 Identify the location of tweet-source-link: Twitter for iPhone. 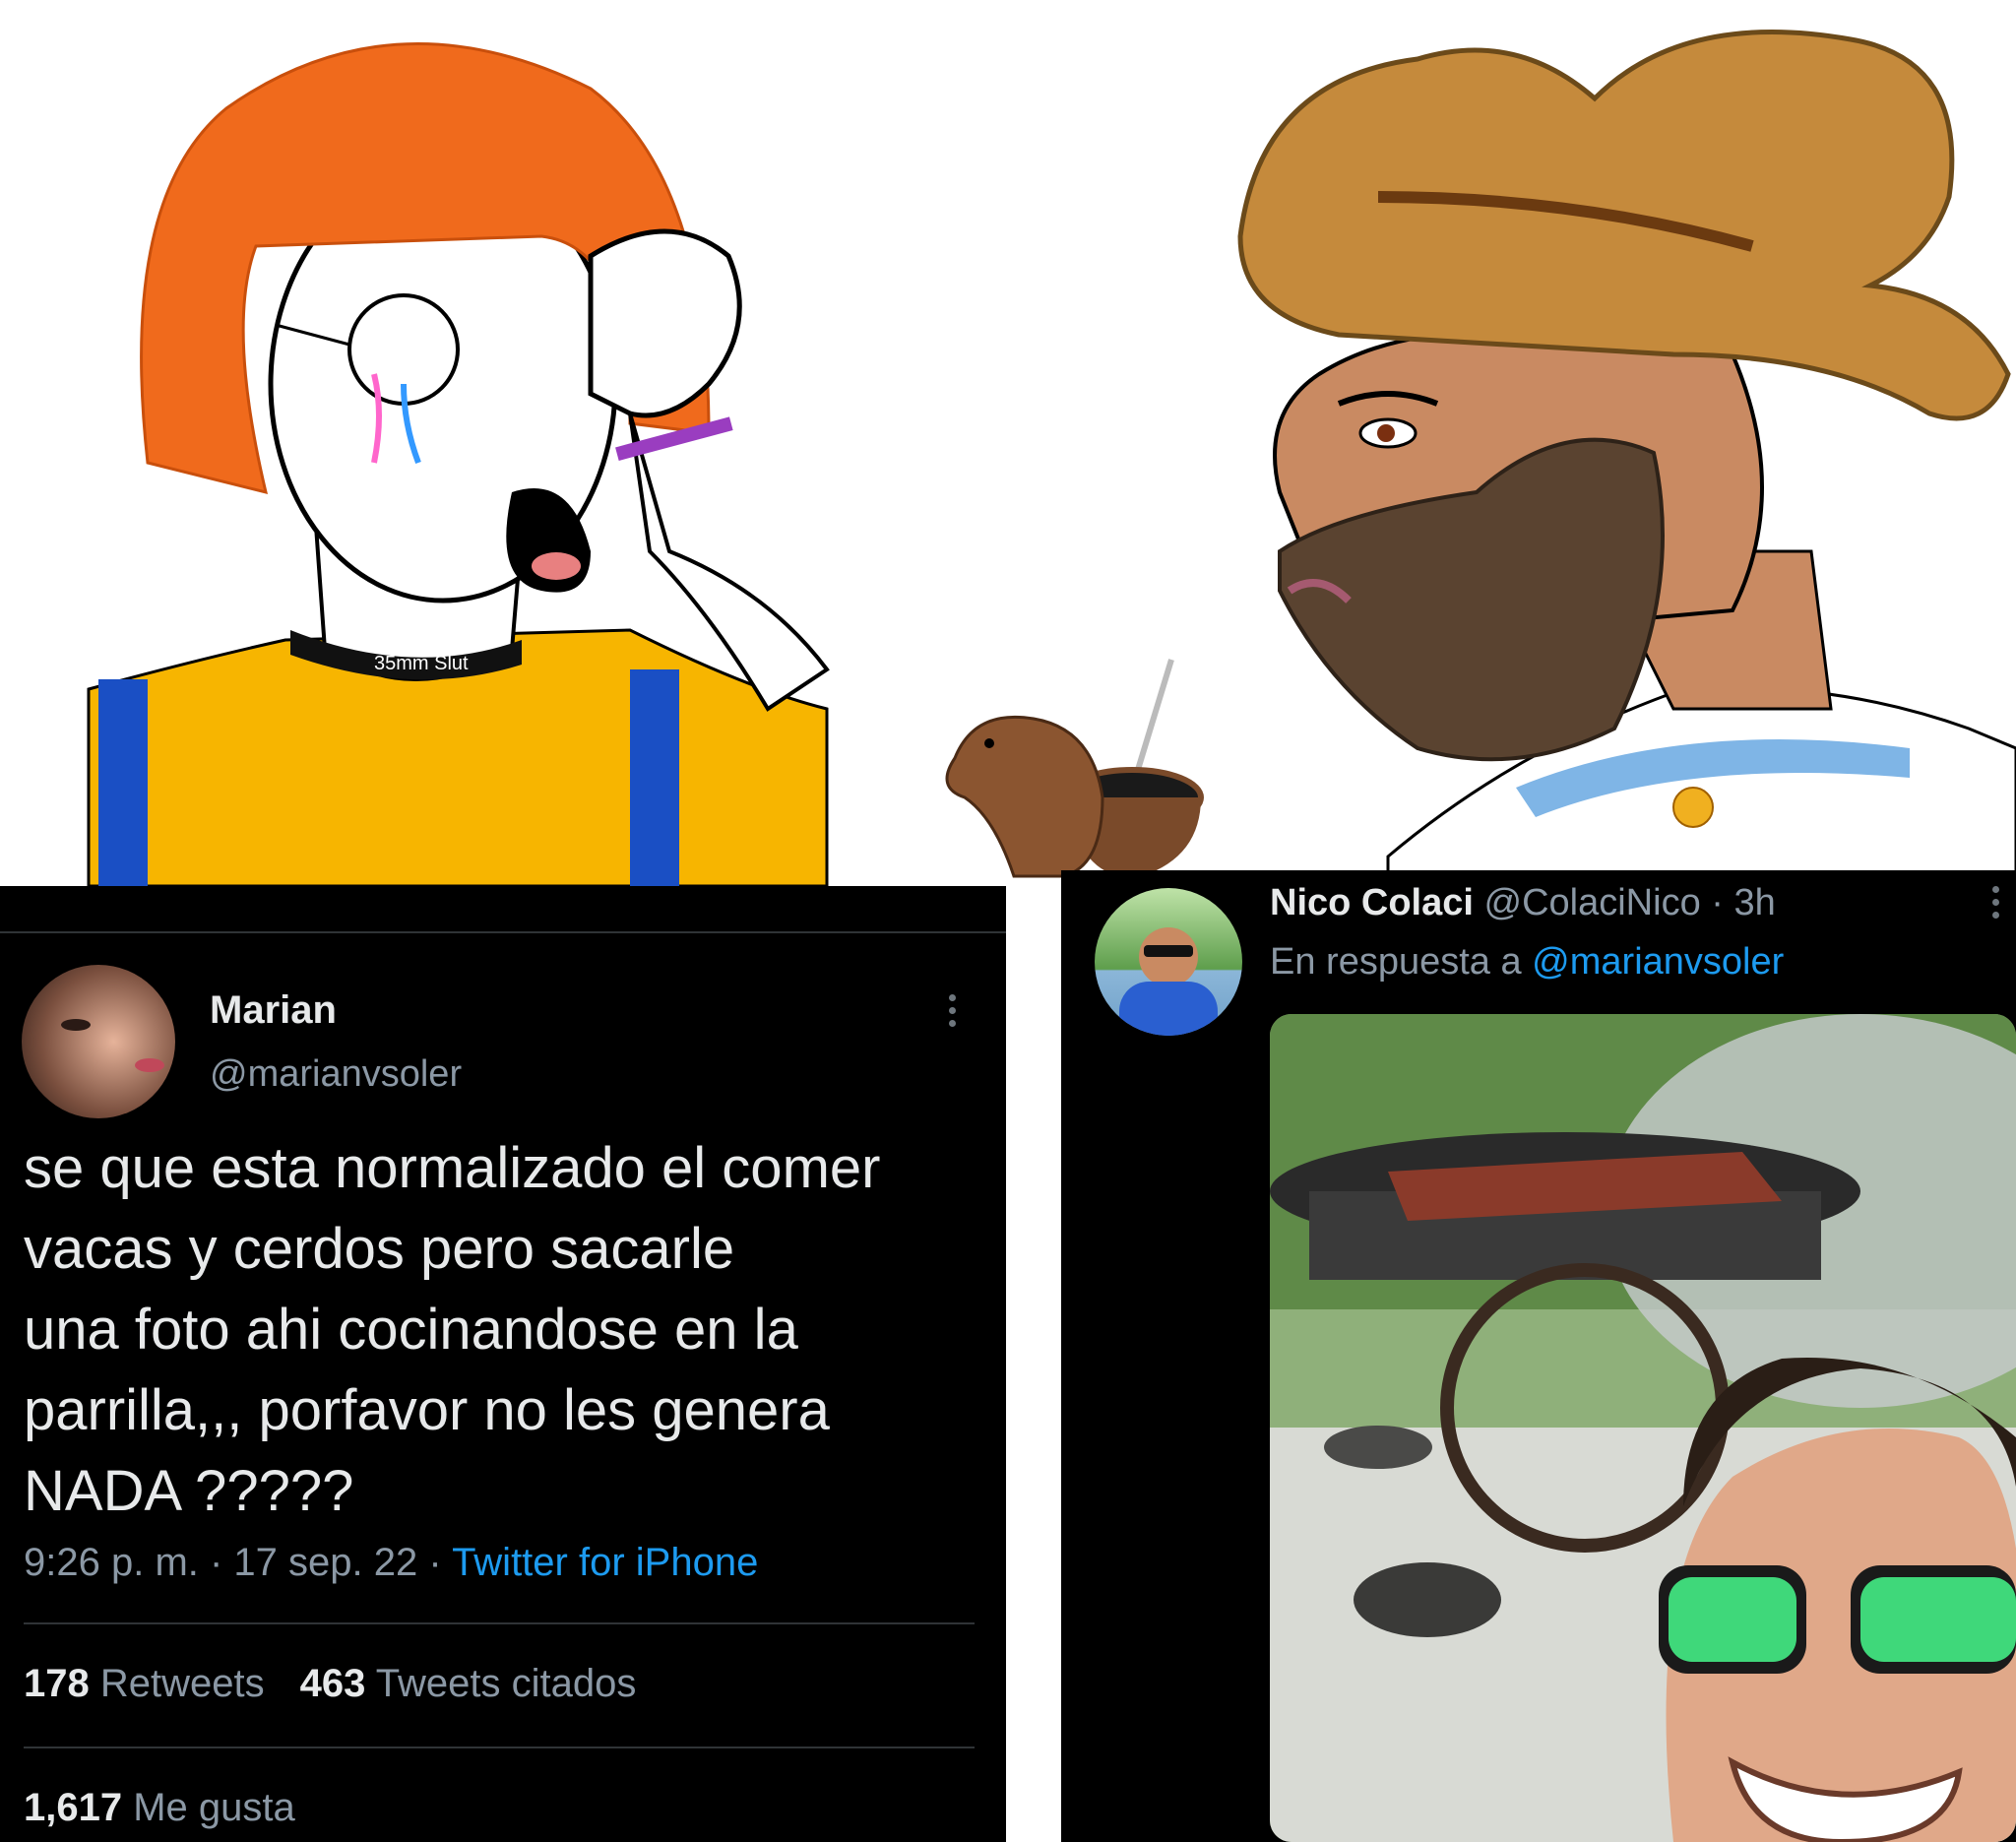
(605, 1562).